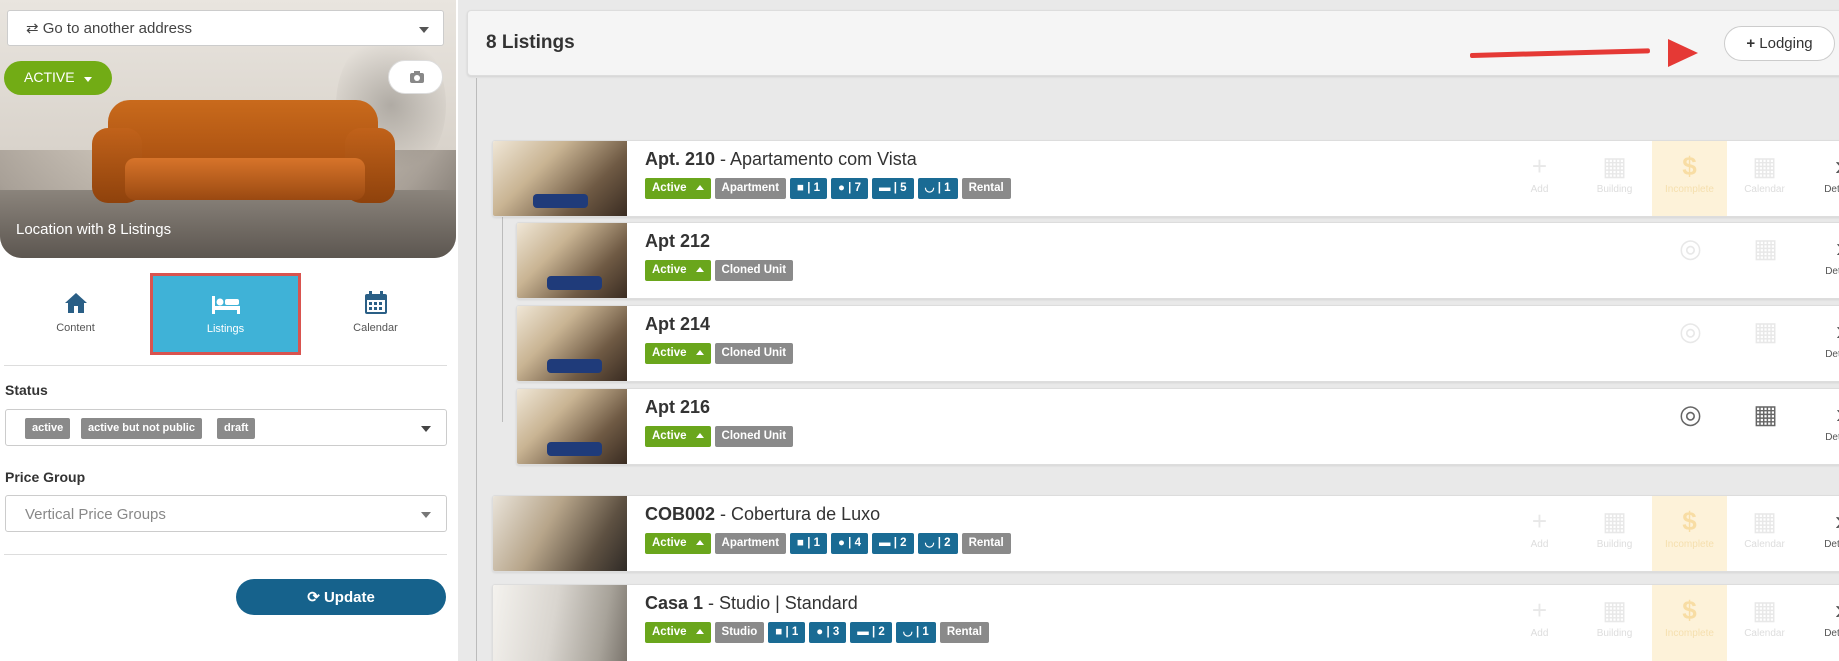 This screenshot has width=1839, height=661. I want to click on listing-row: Apt 214 ActiveCloned Unit ◎ ▦ ›Details, so click(1177, 343).